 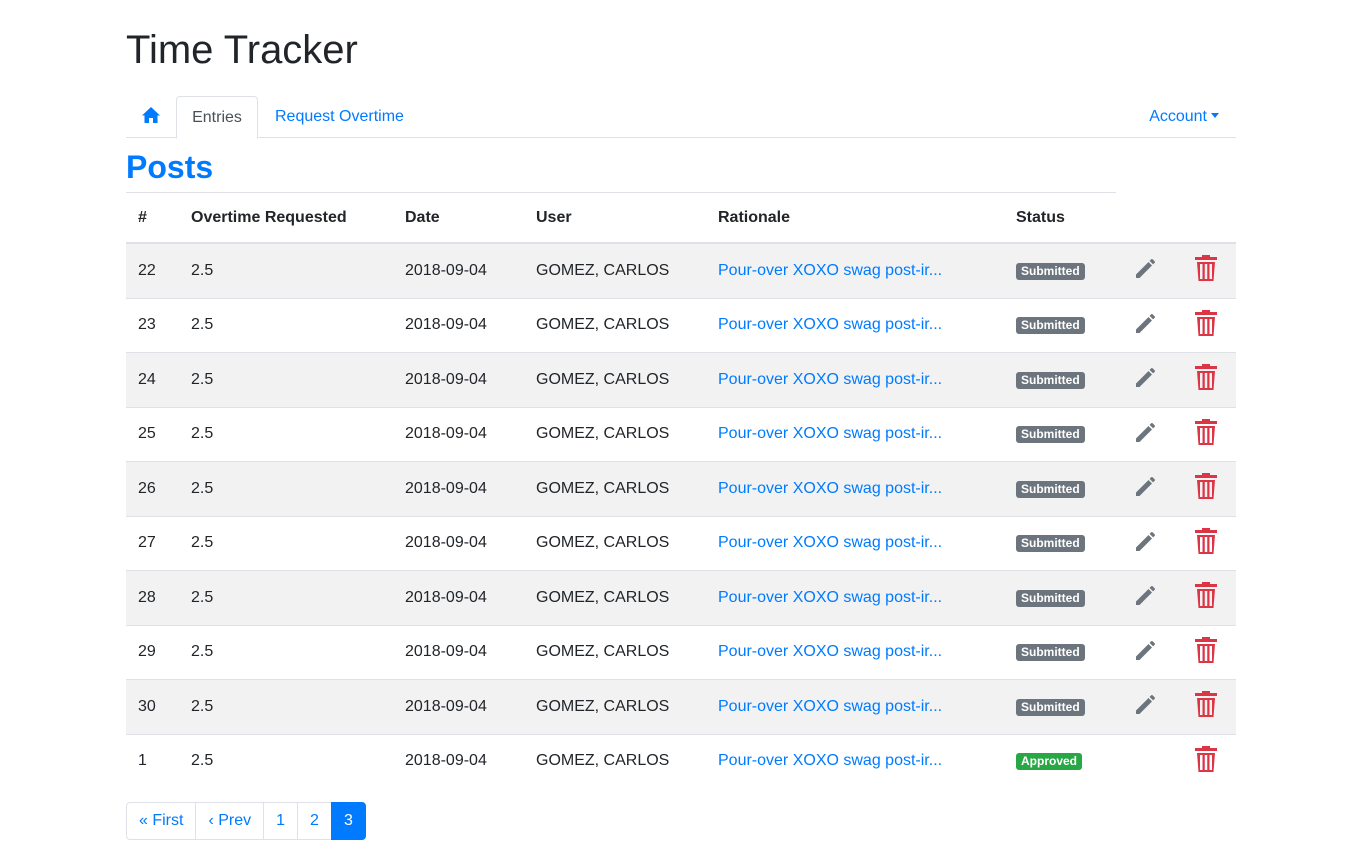 What do you see at coordinates (151, 117) in the screenshot?
I see `nav-home` at bounding box center [151, 117].